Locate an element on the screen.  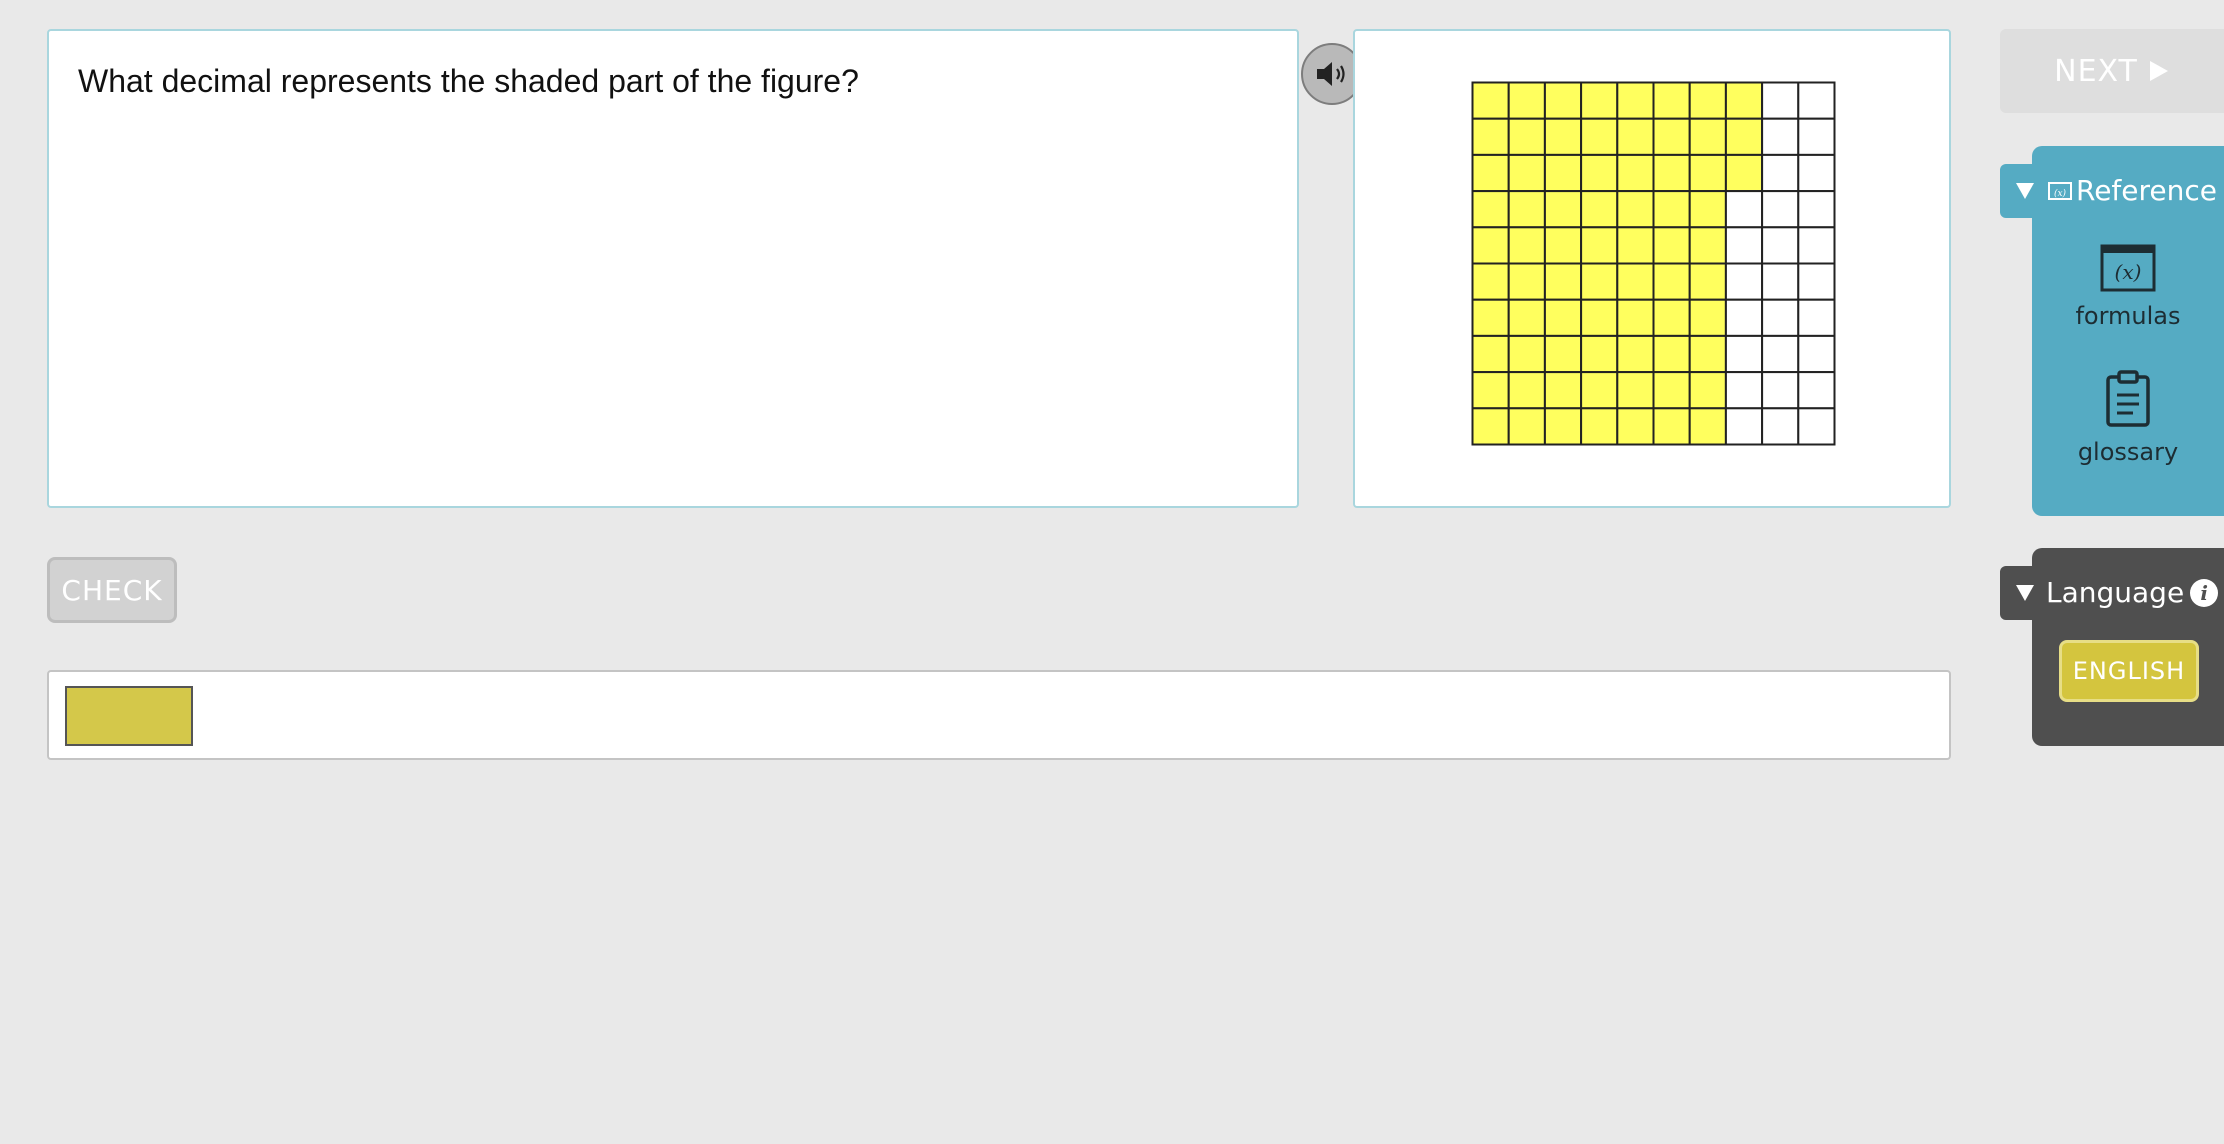
reference-header: (x) Reference is located at coordinates (2132, 190).